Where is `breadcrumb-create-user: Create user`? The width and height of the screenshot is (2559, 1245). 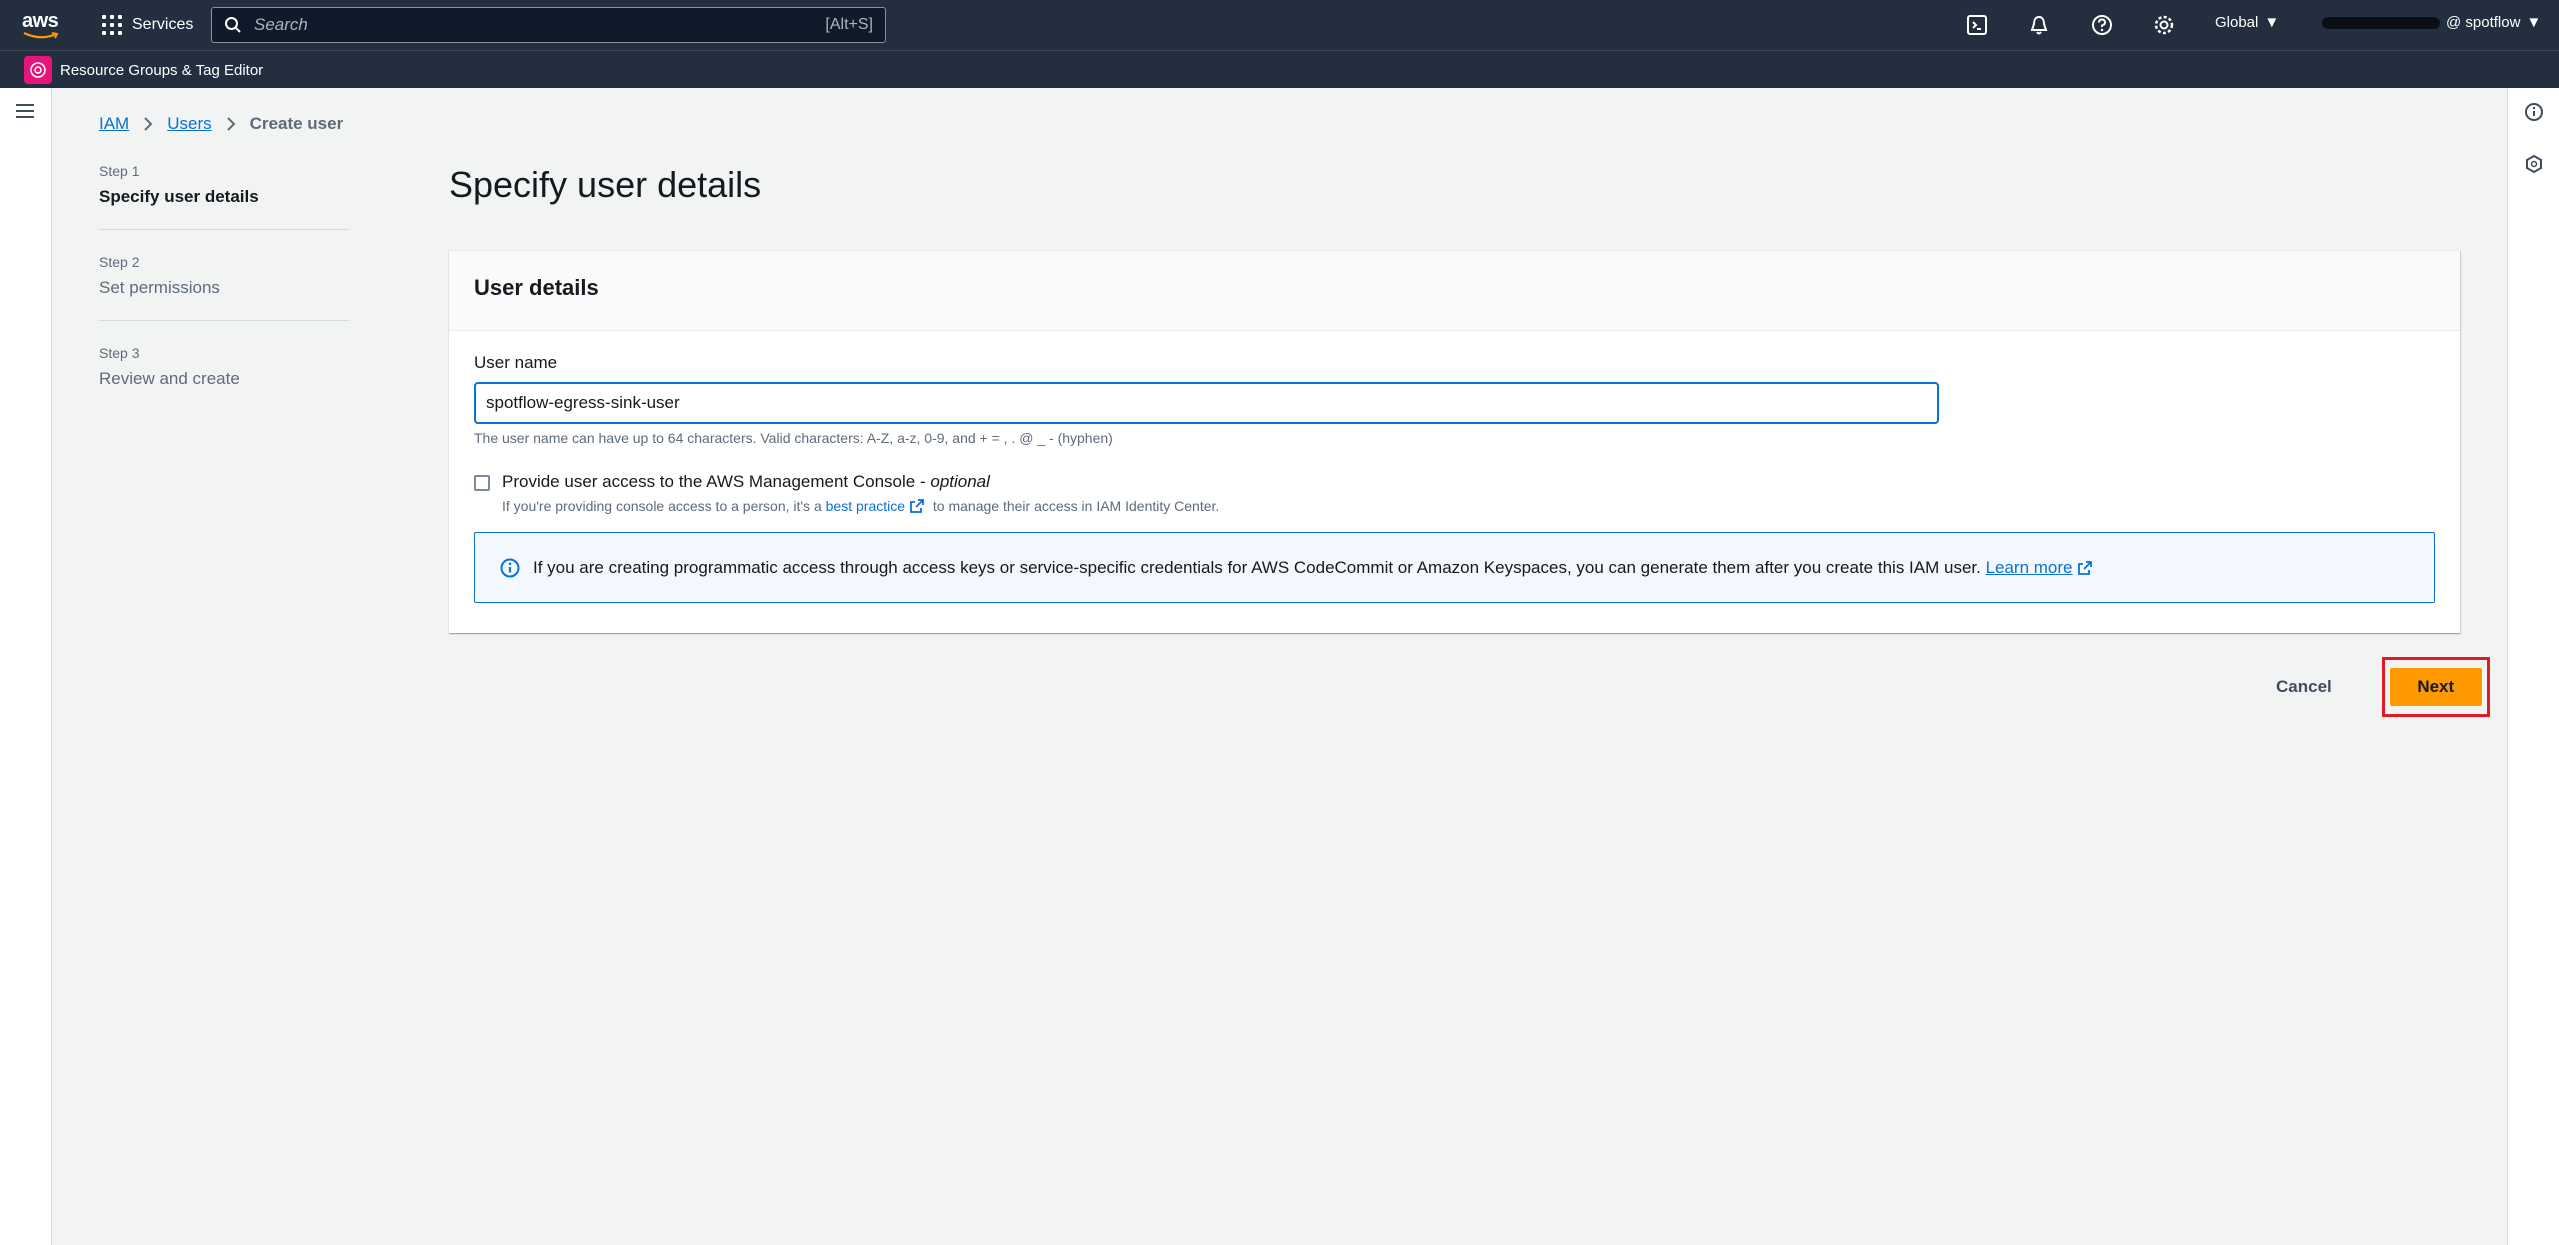
breadcrumb-create-user: Create user is located at coordinates (296, 123).